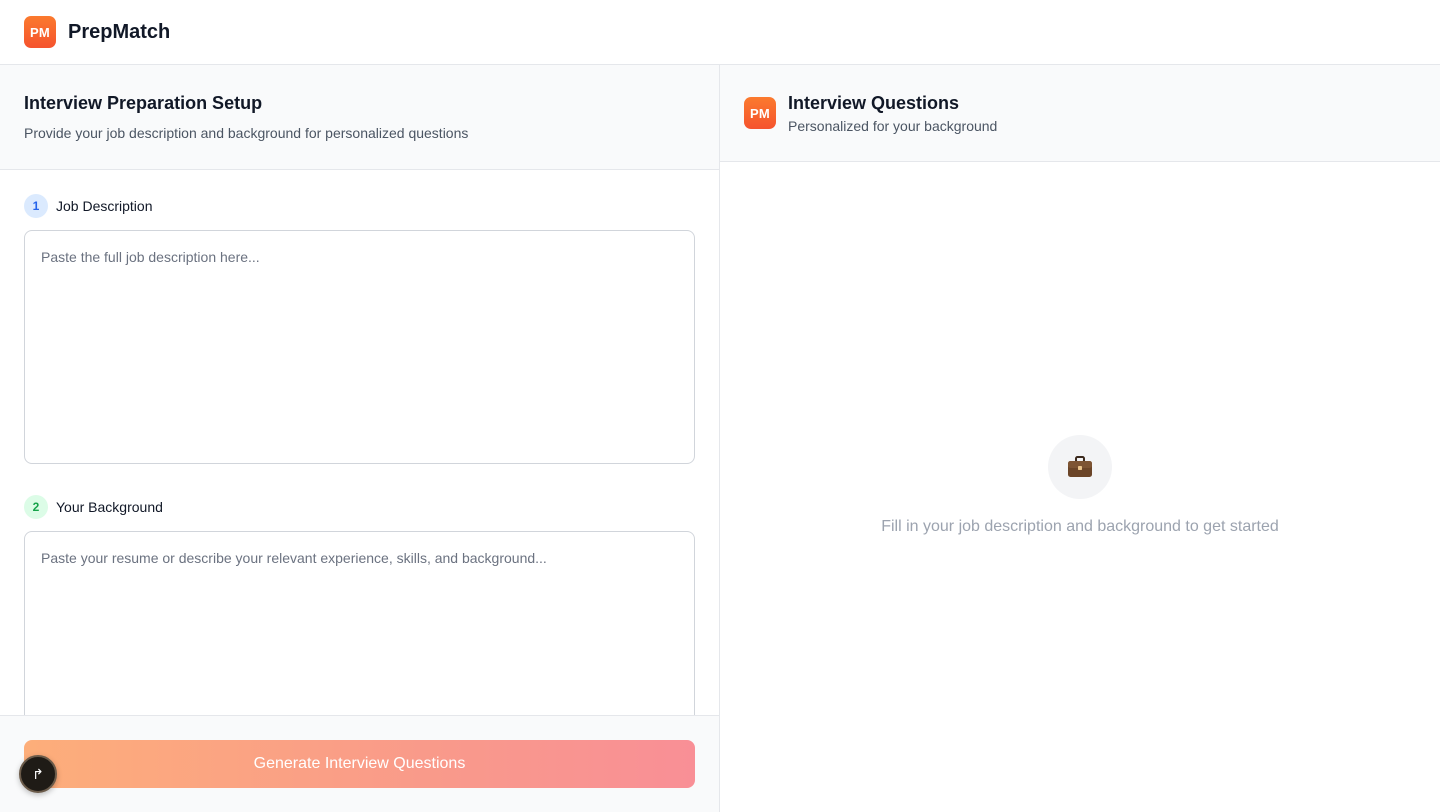  I want to click on app-name: PrepMatch, so click(119, 31).